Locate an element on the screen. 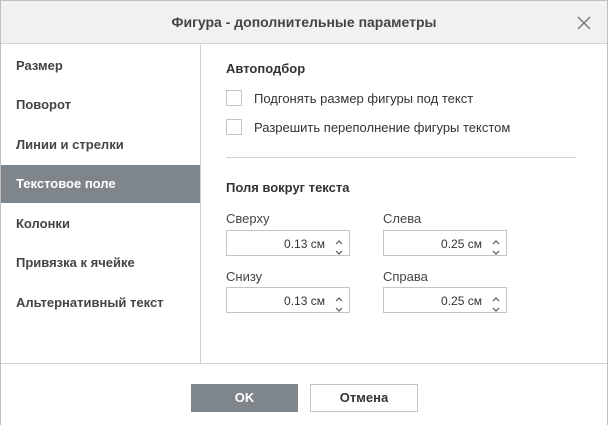  autofit-title: Автоподбор is located at coordinates (266, 68).